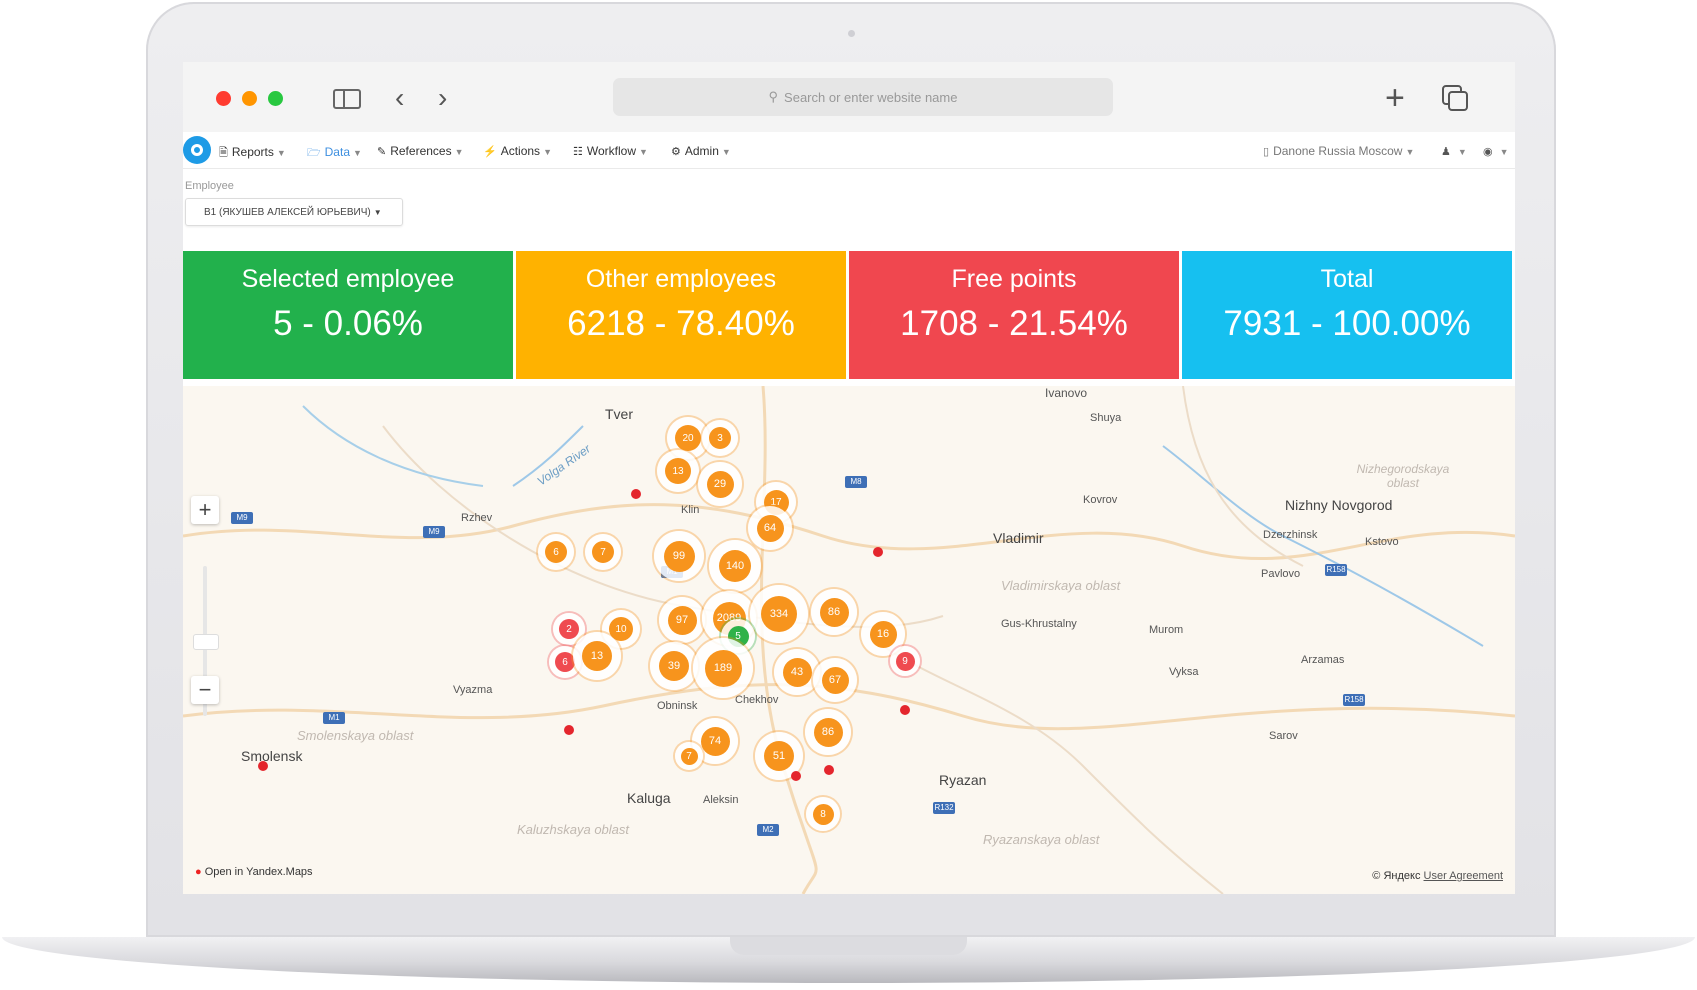 This screenshot has width=1697, height=990. I want to click on cluster-marker: 97, so click(682, 620).